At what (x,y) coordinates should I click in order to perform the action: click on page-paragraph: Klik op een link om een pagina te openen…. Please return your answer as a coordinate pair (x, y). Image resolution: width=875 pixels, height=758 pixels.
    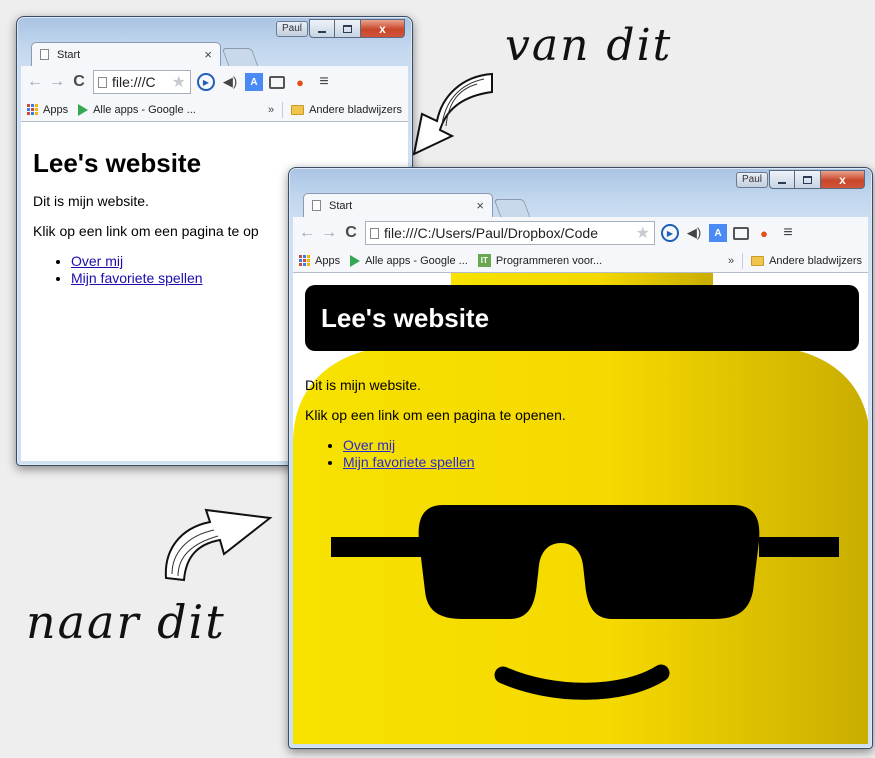
    Looking at the image, I should click on (435, 415).